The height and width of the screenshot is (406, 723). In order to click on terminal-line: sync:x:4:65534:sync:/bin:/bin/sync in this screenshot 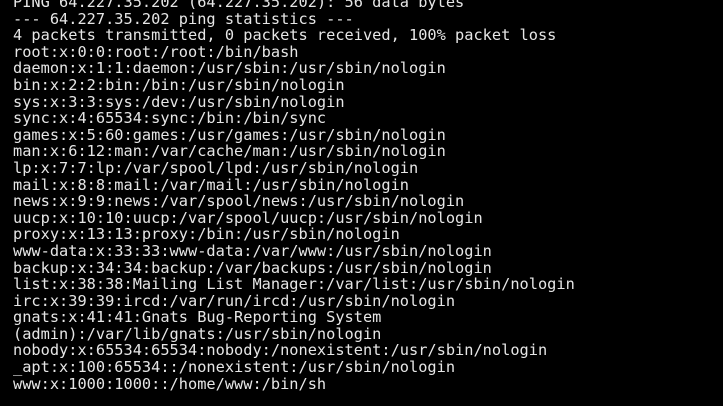, I will do `click(170, 118)`.